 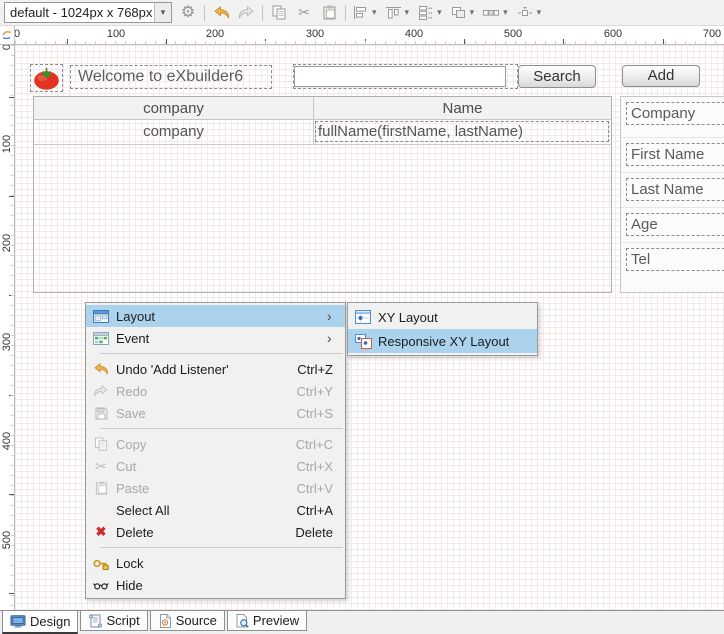 What do you see at coordinates (442, 317) in the screenshot?
I see `submenu-item-xy-layout: XY Layout` at bounding box center [442, 317].